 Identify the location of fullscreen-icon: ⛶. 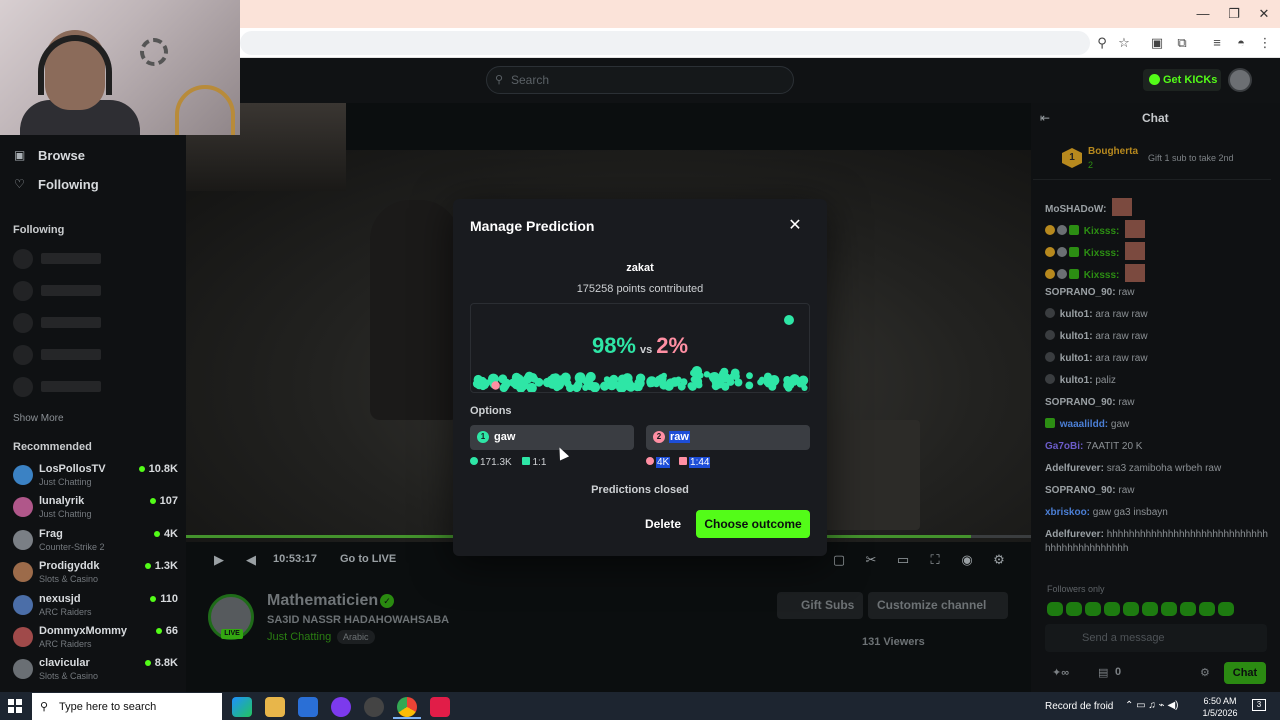
(935, 560).